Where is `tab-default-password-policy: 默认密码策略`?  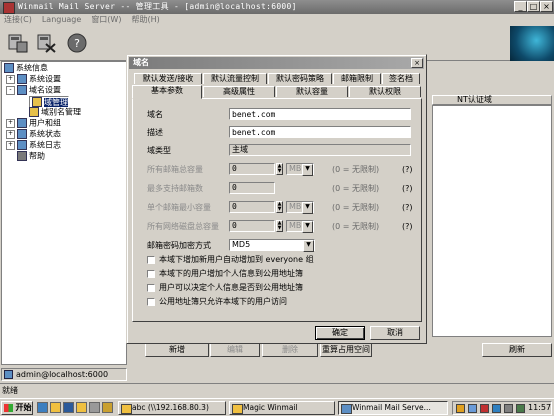 tab-default-password-policy: 默认密码策略 is located at coordinates (300, 78).